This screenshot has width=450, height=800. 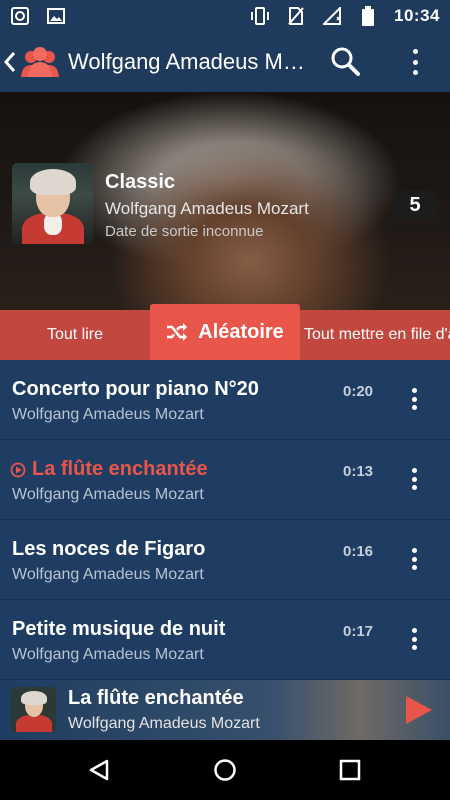 What do you see at coordinates (164, 723) in the screenshot?
I see `now-playing-artist: Wolfgang Amadeus Mozart` at bounding box center [164, 723].